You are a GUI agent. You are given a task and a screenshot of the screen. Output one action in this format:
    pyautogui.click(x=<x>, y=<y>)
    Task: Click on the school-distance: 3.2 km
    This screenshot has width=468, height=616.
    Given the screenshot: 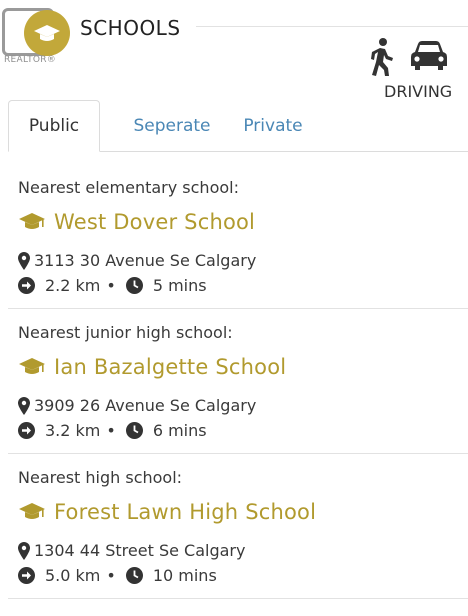 What is the action you would take?
    pyautogui.click(x=73, y=430)
    